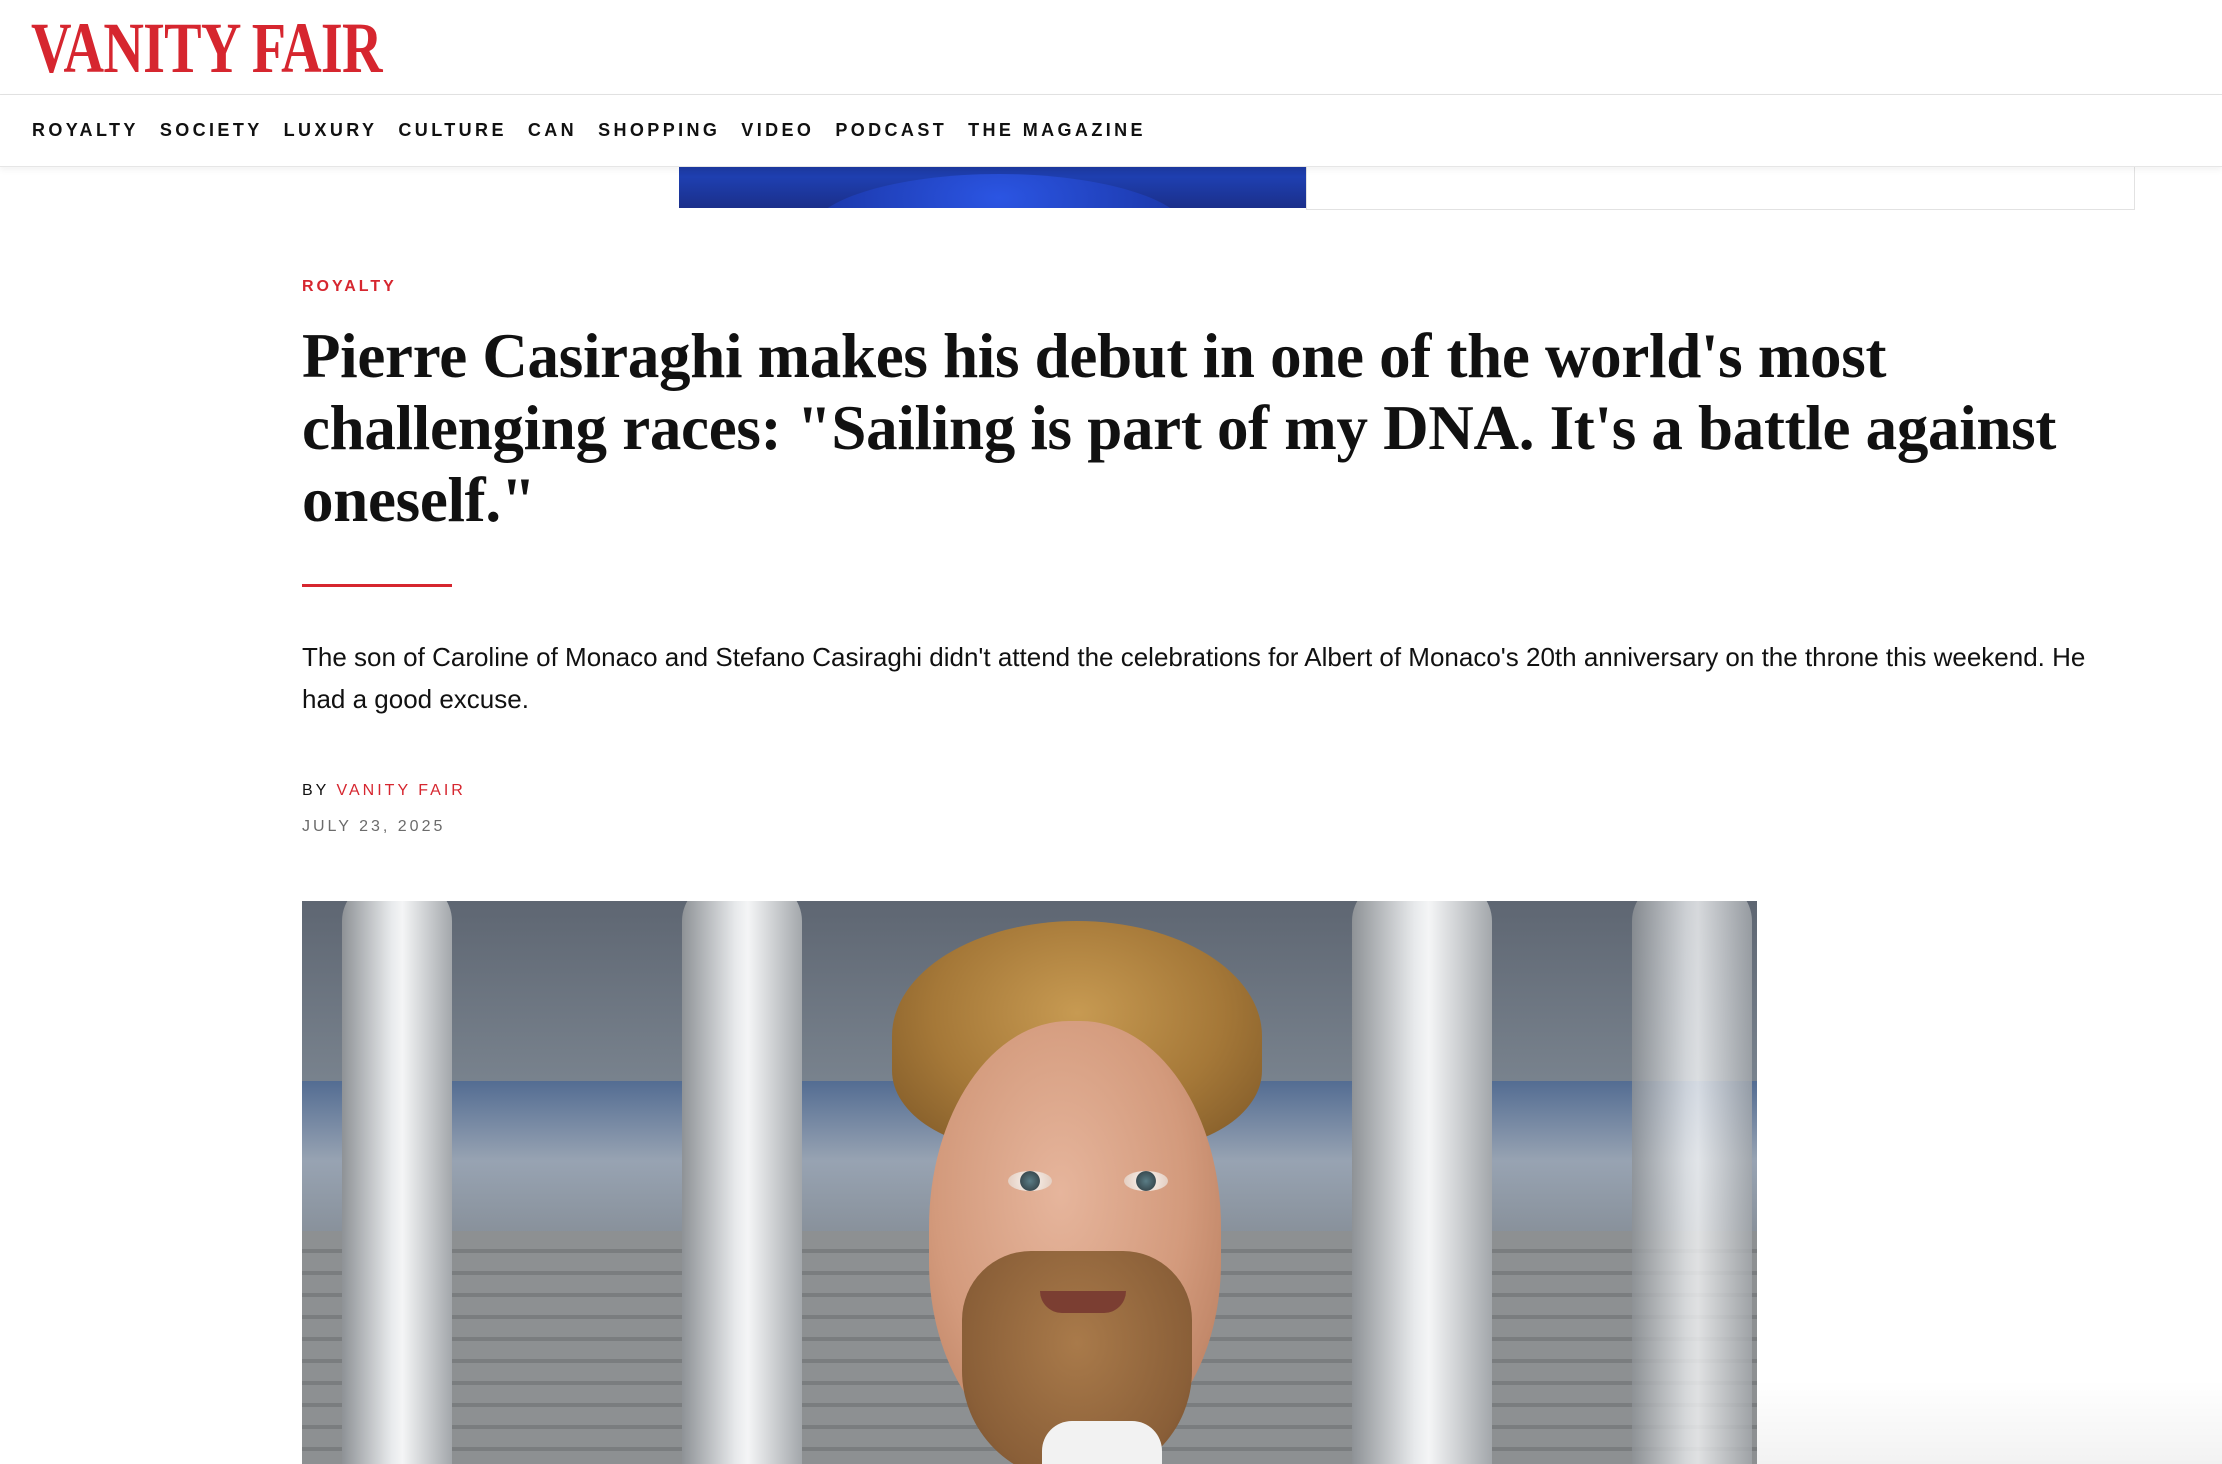  I want to click on nav-item-the-magazine: THE MAGAZINE, so click(1057, 130).